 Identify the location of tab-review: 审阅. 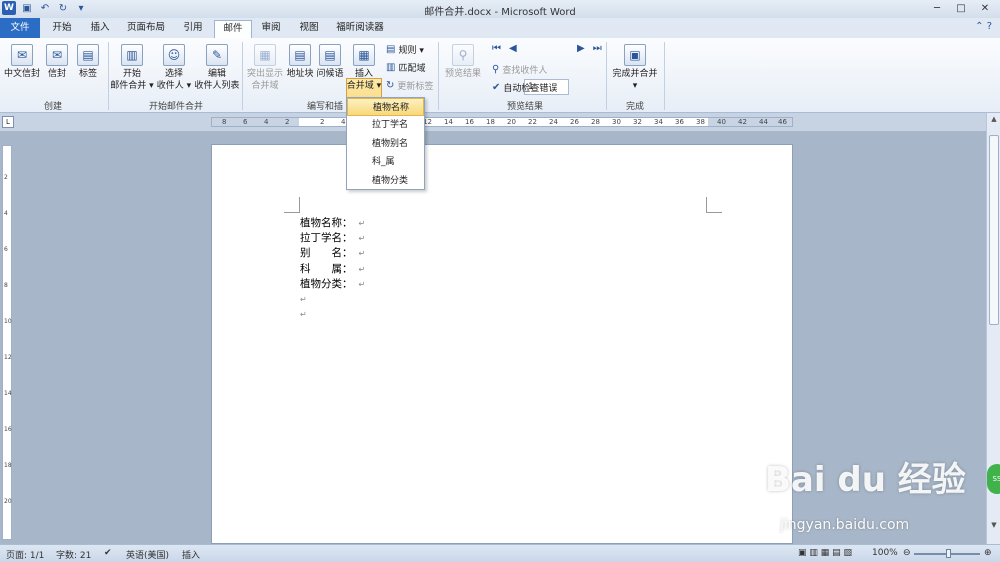
(271, 29).